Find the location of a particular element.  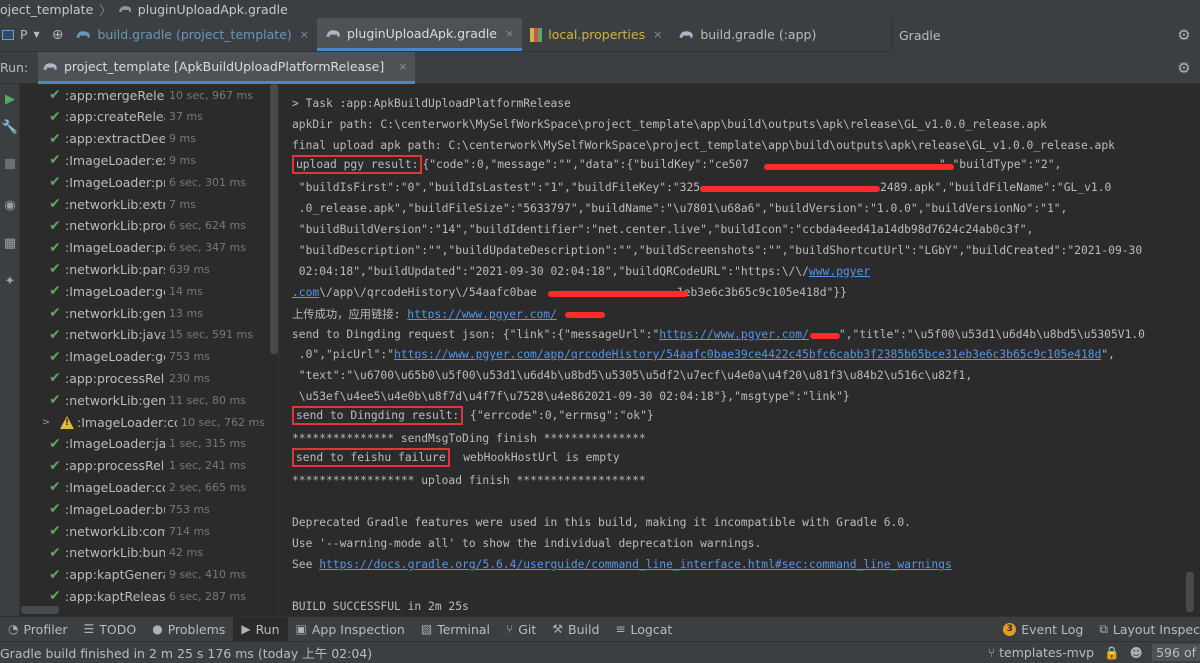

breadcrumb-project: oject_template is located at coordinates (46, 9).